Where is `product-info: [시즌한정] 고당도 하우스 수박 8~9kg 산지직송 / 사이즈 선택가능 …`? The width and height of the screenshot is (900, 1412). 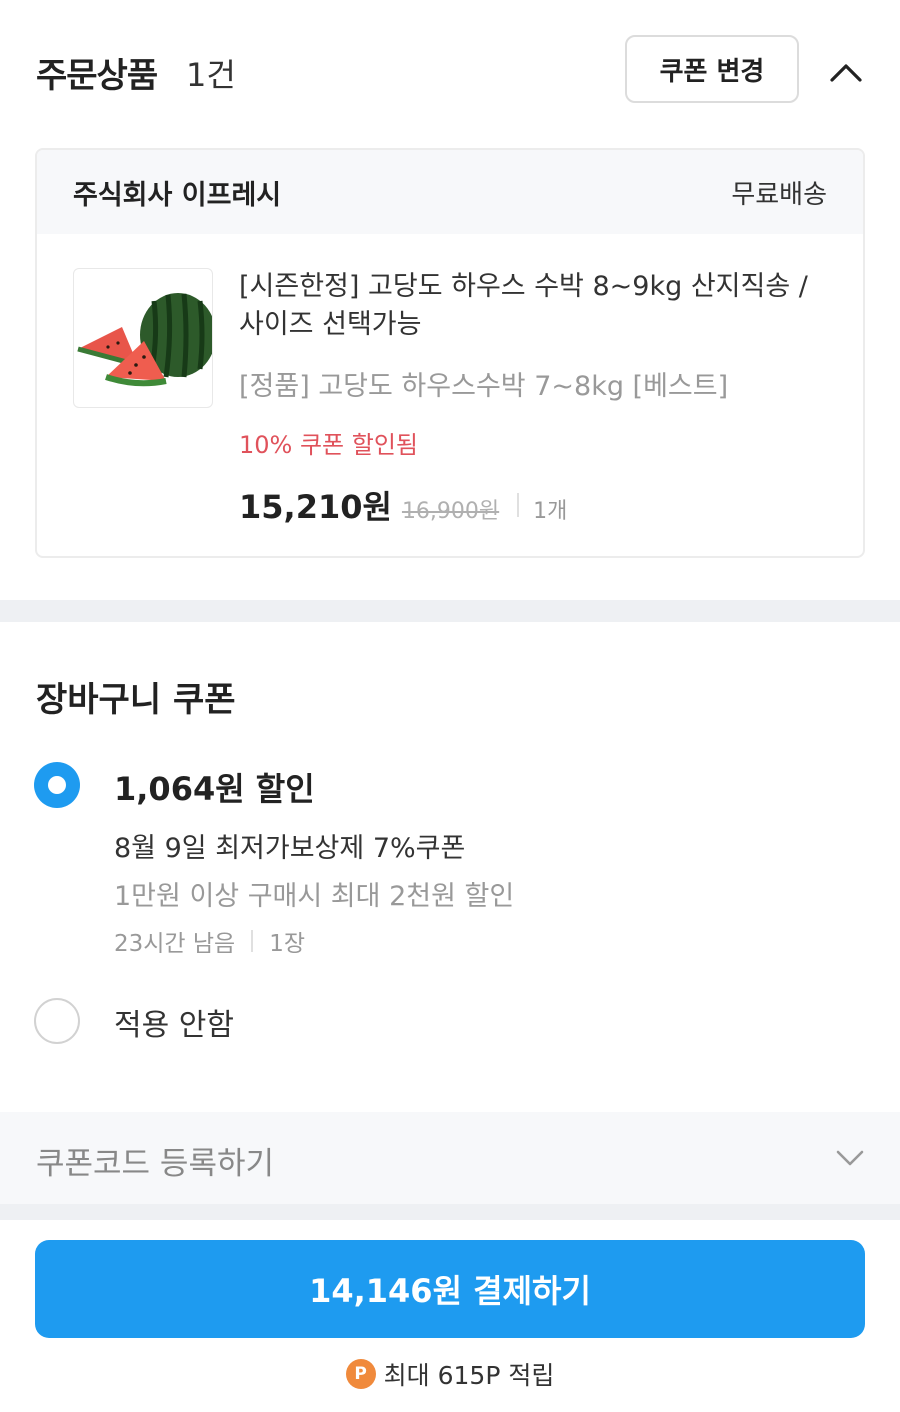
product-info: [시즌한정] 고당도 하우스 수박 8~9kg 산지직송 / 사이즈 선택가능 … is located at coordinates (539, 398).